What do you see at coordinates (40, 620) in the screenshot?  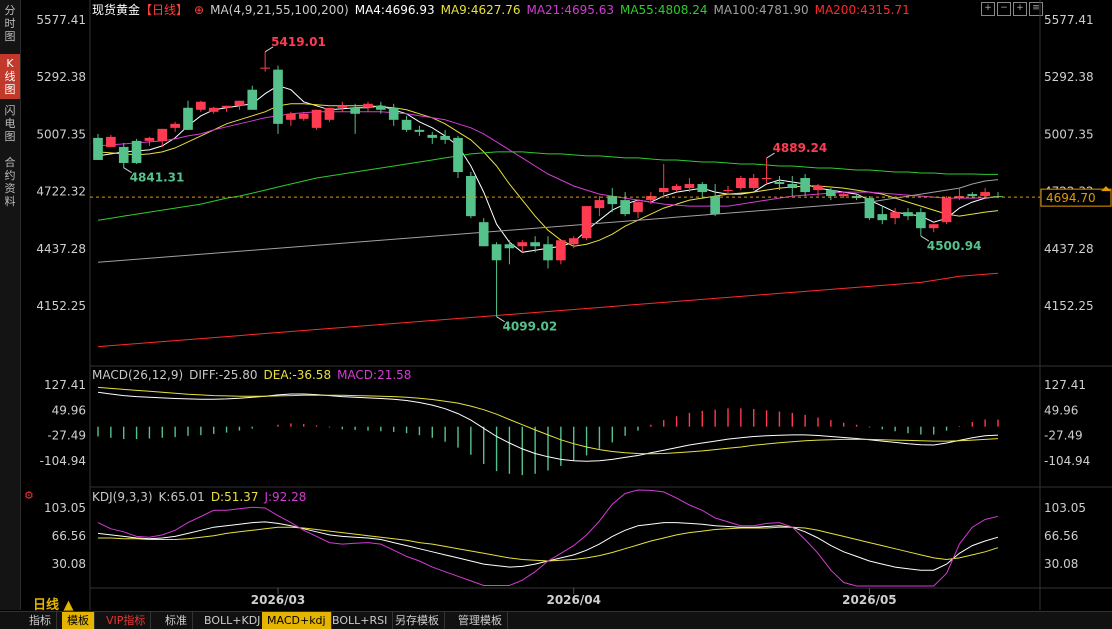 I see `tab-indicator: 指标` at bounding box center [40, 620].